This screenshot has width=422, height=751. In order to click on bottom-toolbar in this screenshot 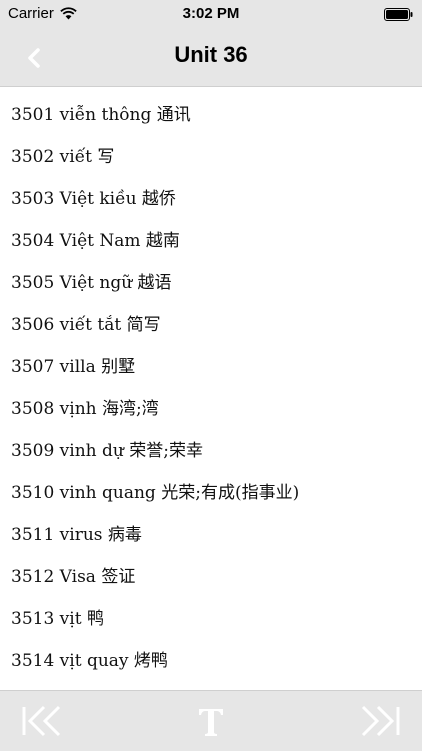, I will do `click(211, 720)`.